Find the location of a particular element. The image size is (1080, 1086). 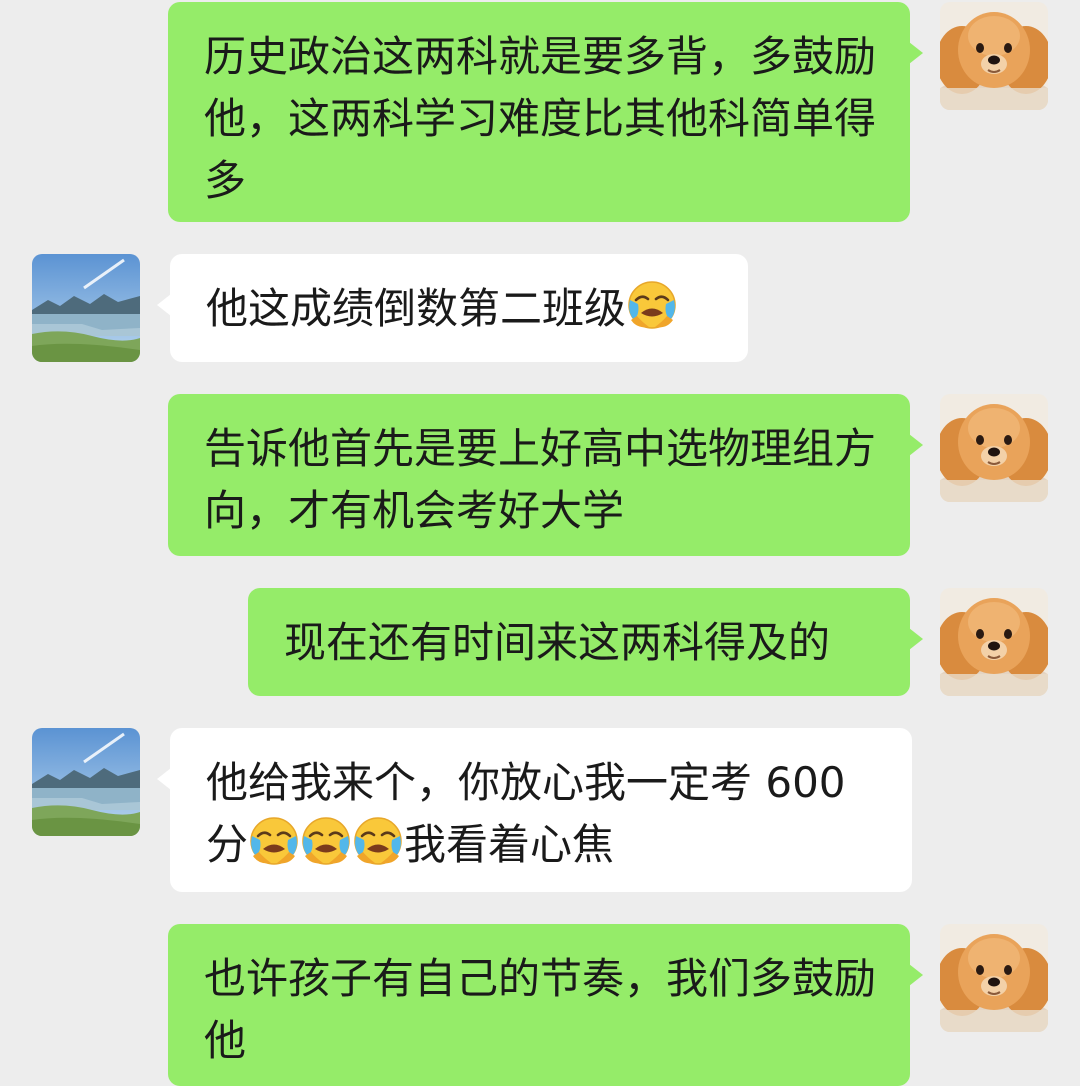

message-bubble: 也许孩子有自己的节奏，我们多鼓励他 is located at coordinates (545, 1005).